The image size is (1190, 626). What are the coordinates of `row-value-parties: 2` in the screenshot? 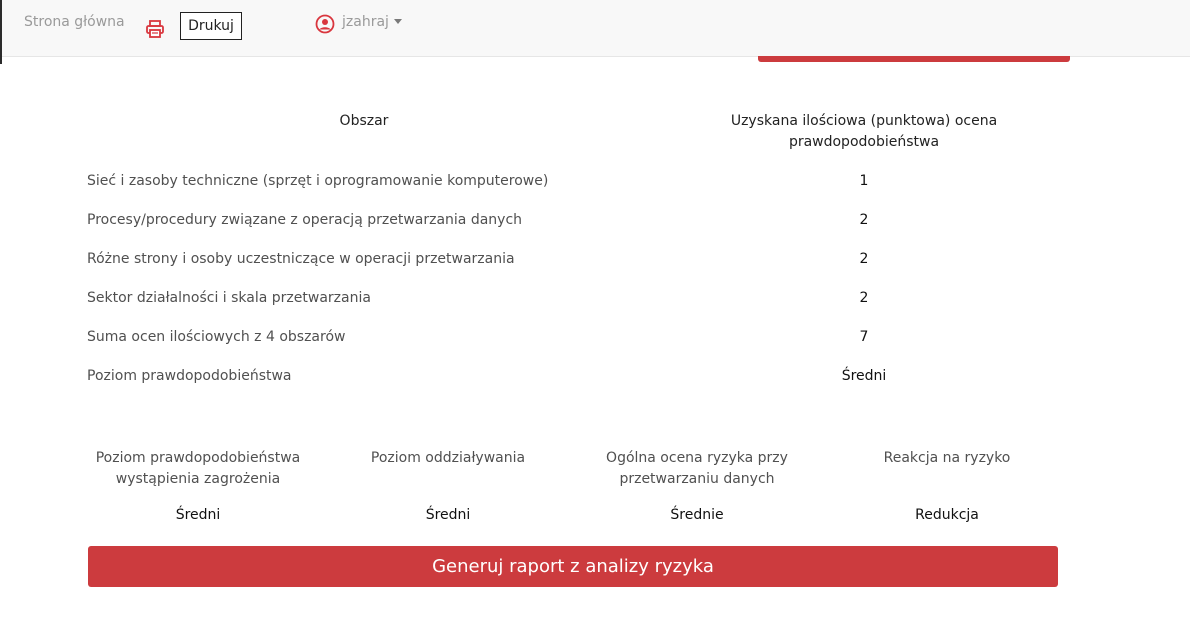 It's located at (864, 259).